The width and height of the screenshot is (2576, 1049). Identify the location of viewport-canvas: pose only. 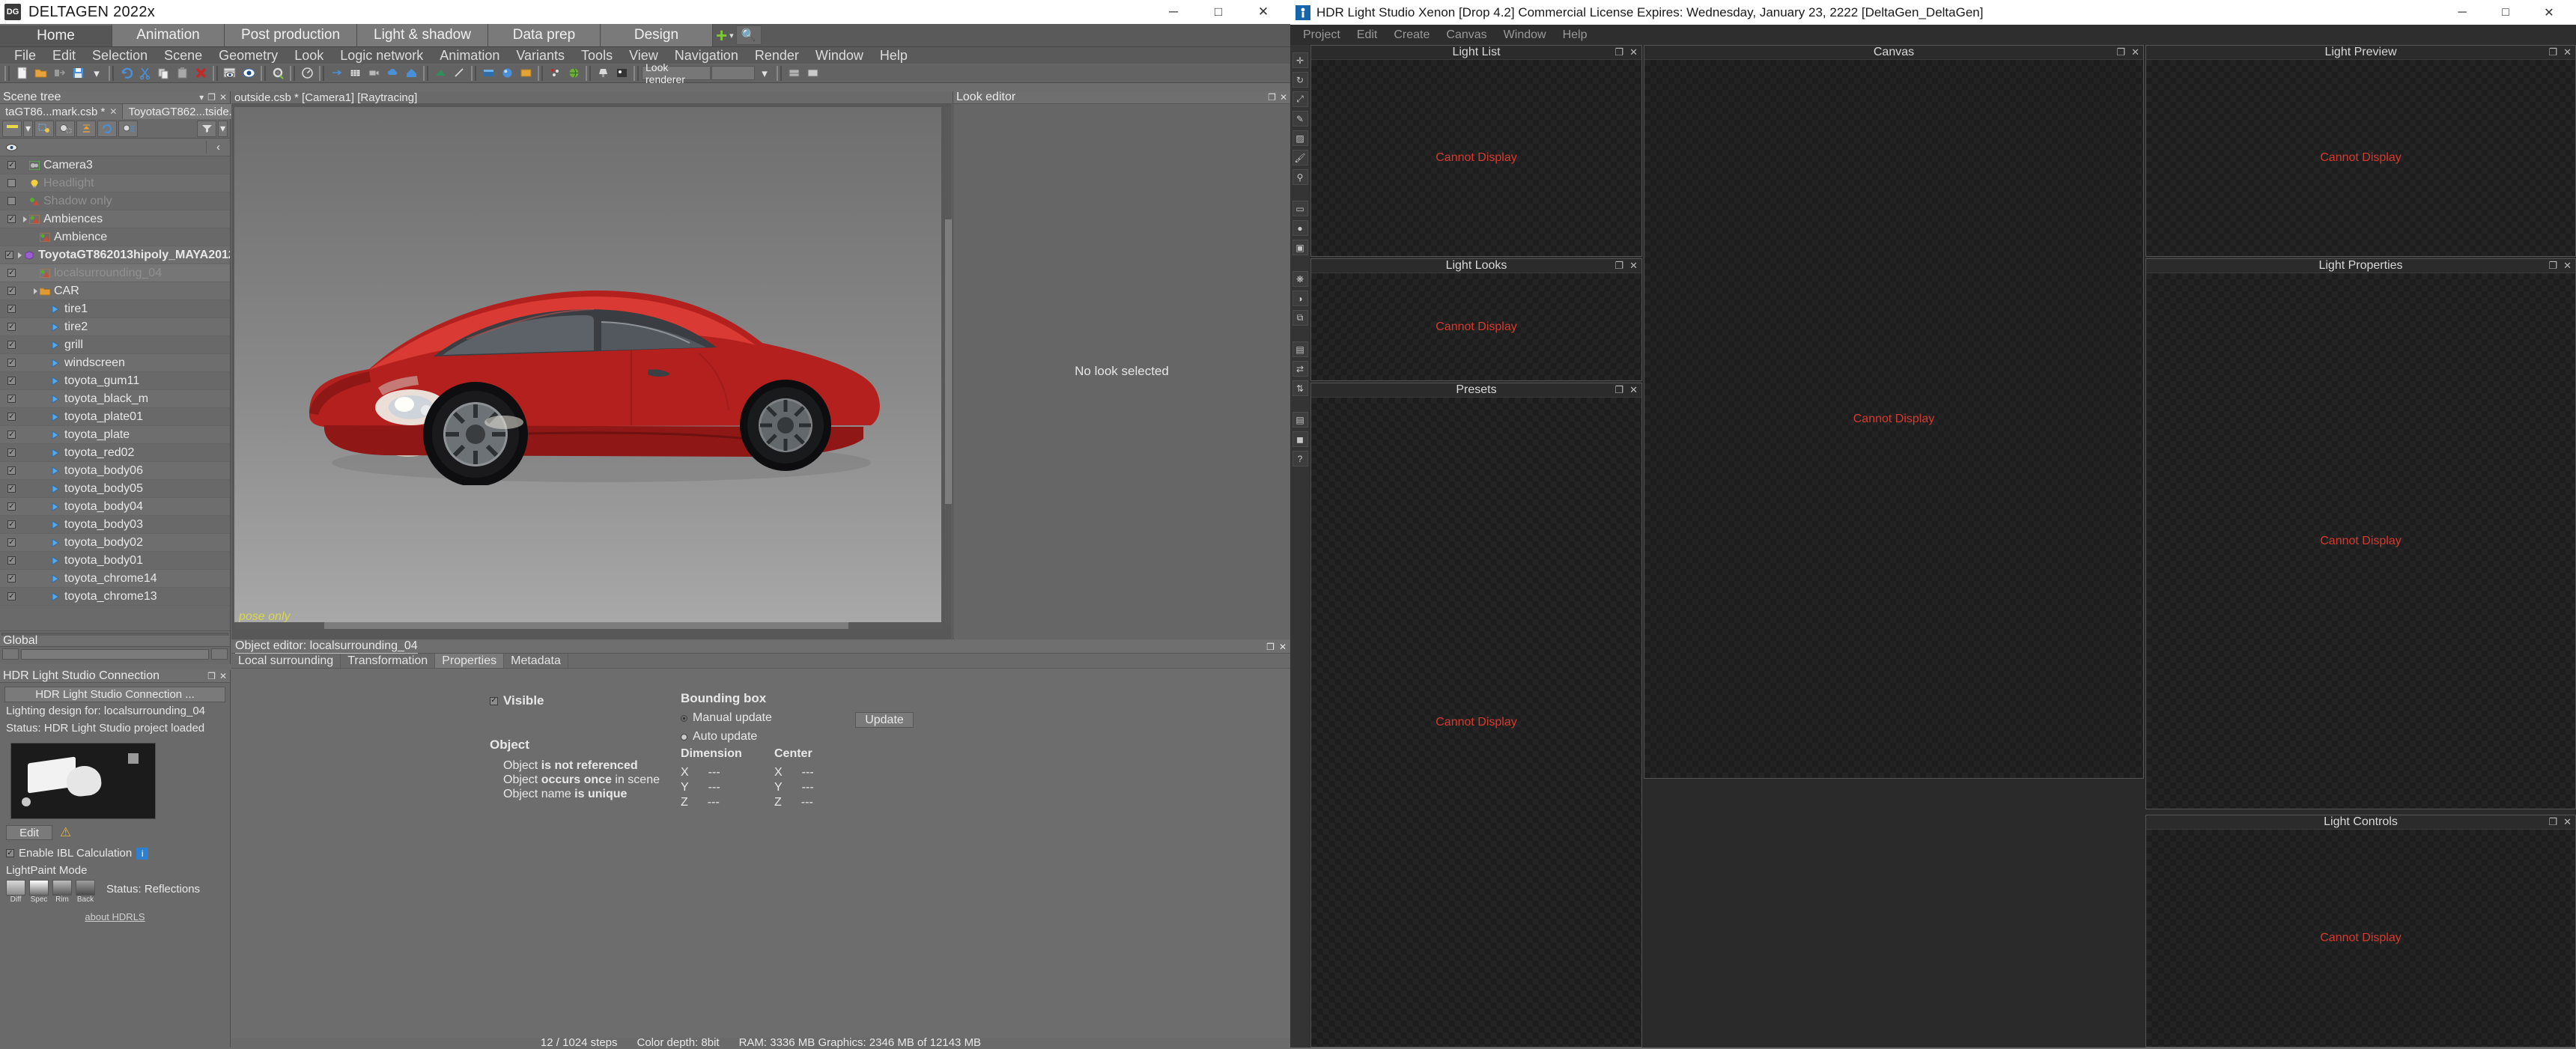
(587, 365).